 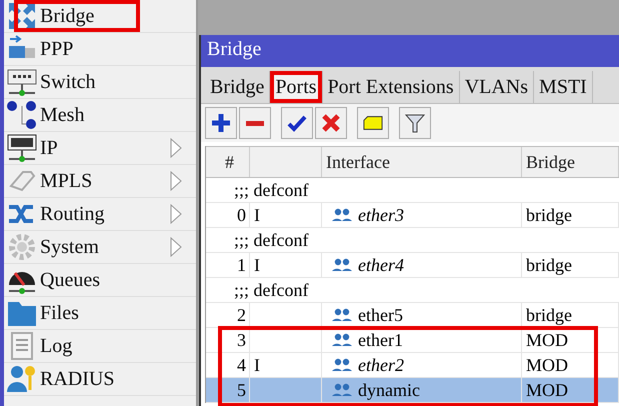 I want to click on menu-item: PPP, so click(x=100, y=49).